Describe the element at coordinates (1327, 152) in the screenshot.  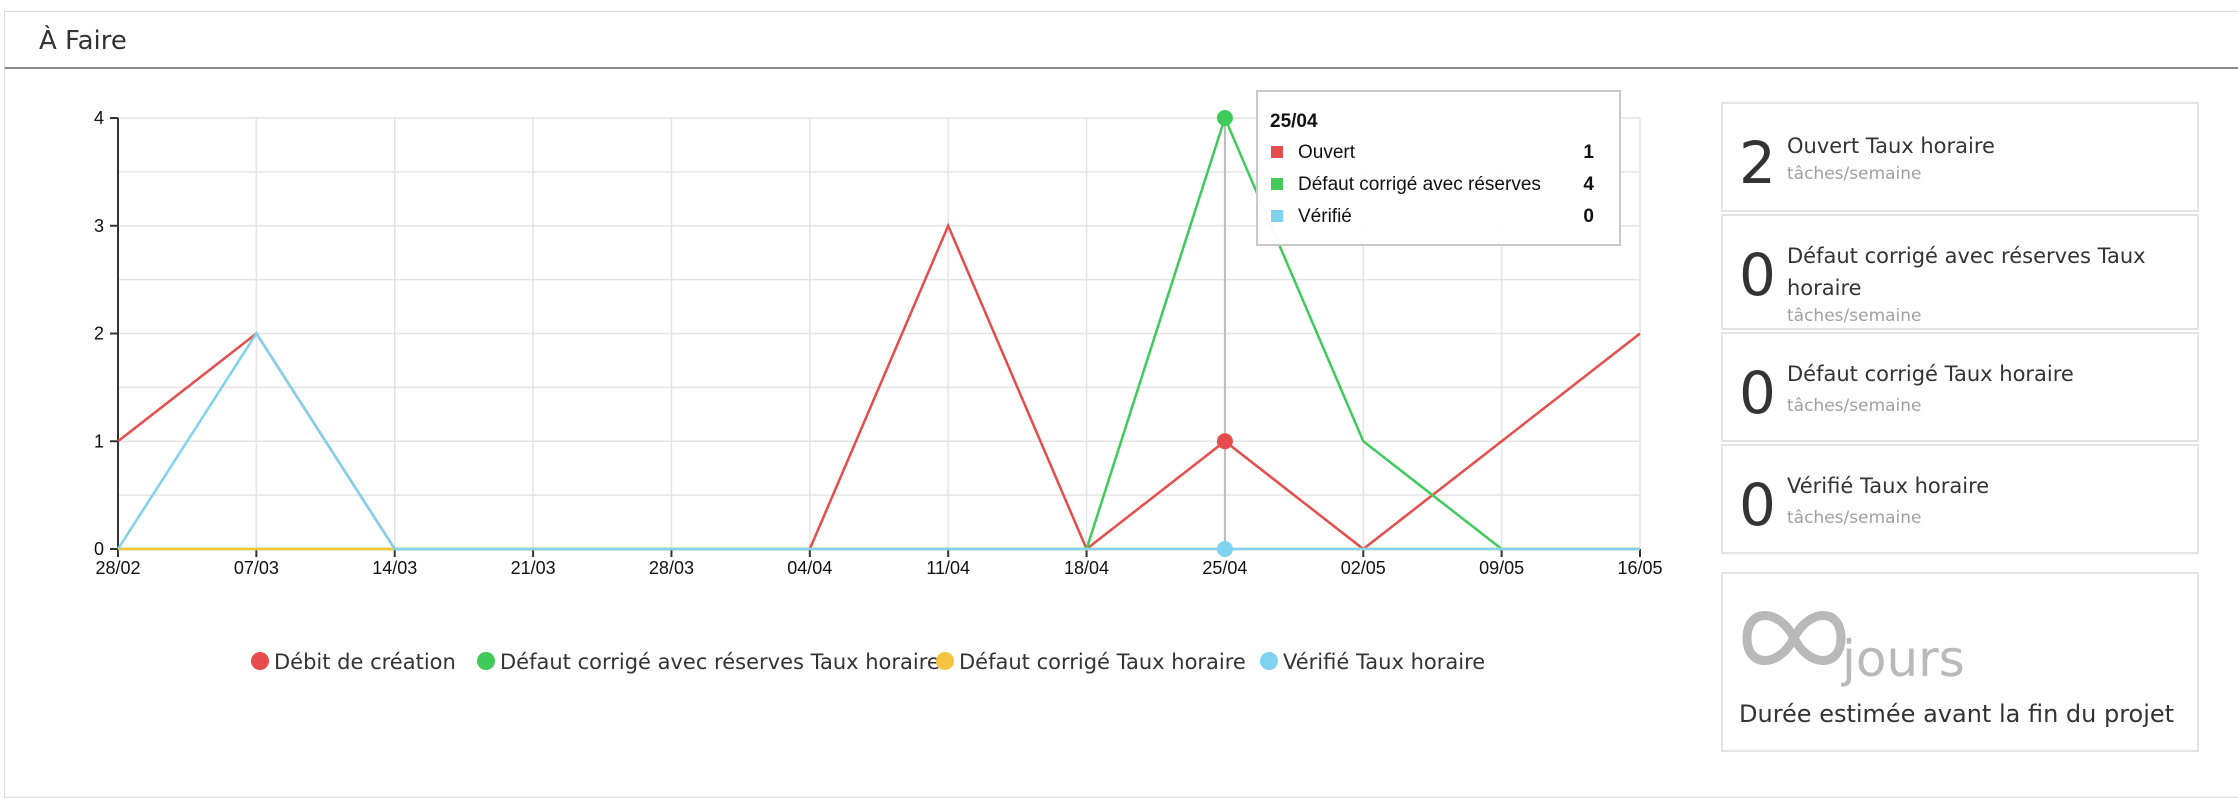
I see `tooltip-row-label: Ouvert` at that location.